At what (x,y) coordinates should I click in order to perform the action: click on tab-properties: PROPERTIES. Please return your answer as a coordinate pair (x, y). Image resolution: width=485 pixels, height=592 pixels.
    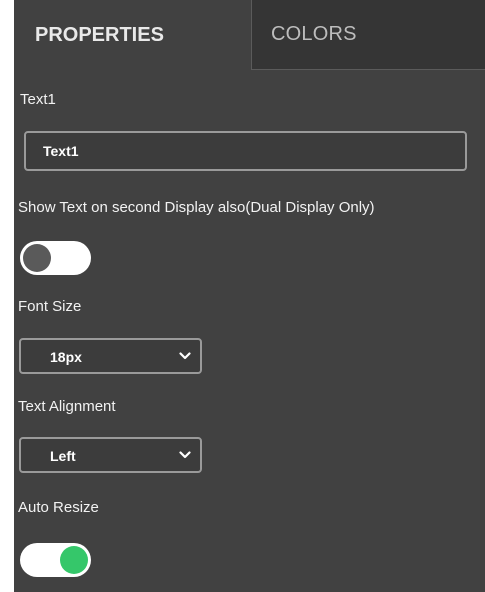
    Looking at the image, I should click on (132, 35).